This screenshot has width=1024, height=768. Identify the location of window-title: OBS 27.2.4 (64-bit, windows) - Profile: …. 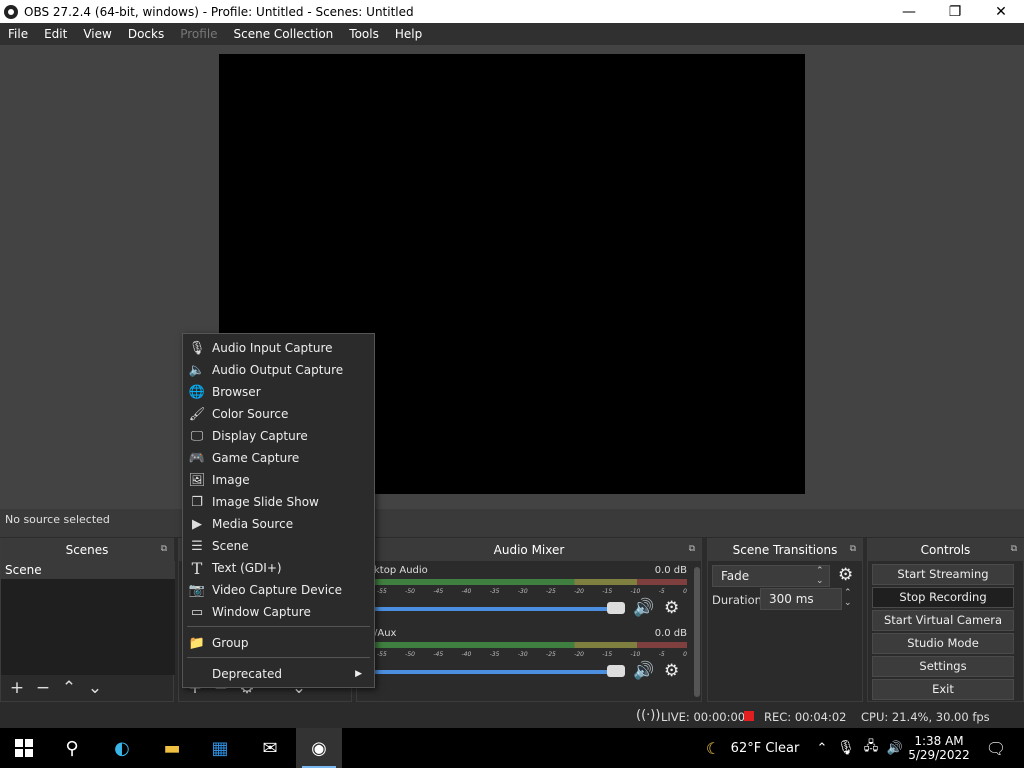
(219, 11).